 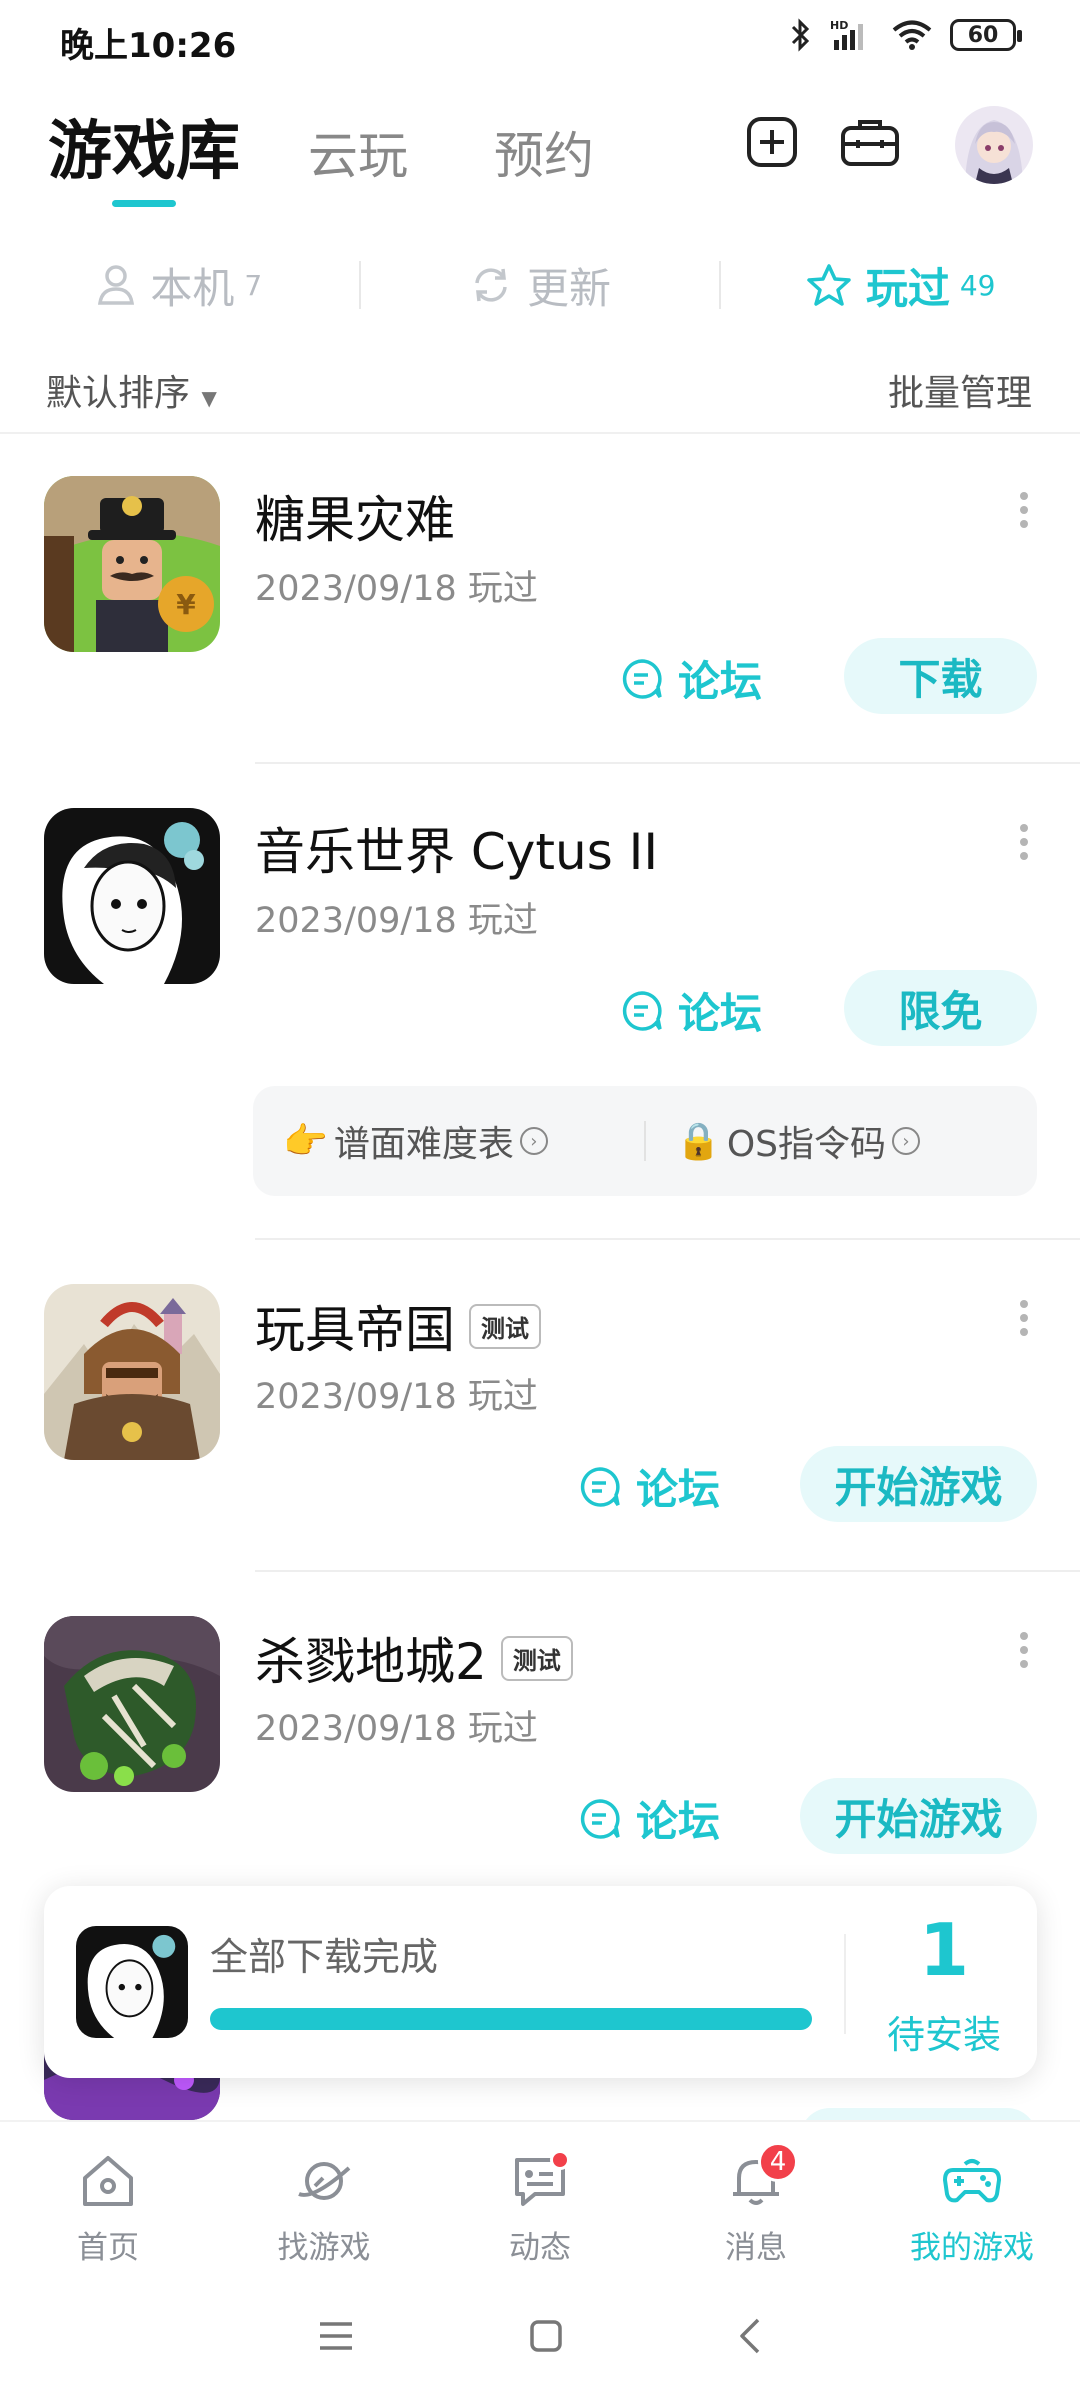 I want to click on tip-chart-difficulty: 👉 谱面难度表 ›, so click(x=448, y=1141).